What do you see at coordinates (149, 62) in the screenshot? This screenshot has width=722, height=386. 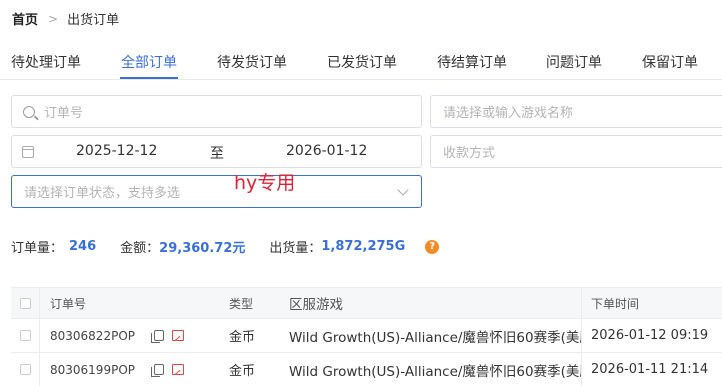 I see `tab-all: 全部订单` at bounding box center [149, 62].